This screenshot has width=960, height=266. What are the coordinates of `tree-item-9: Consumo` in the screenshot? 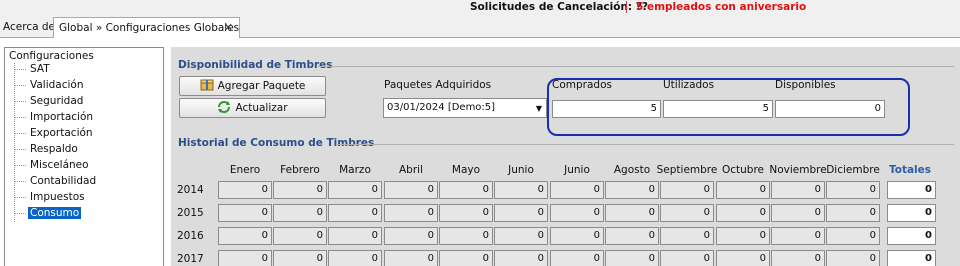 It's located at (48, 213).